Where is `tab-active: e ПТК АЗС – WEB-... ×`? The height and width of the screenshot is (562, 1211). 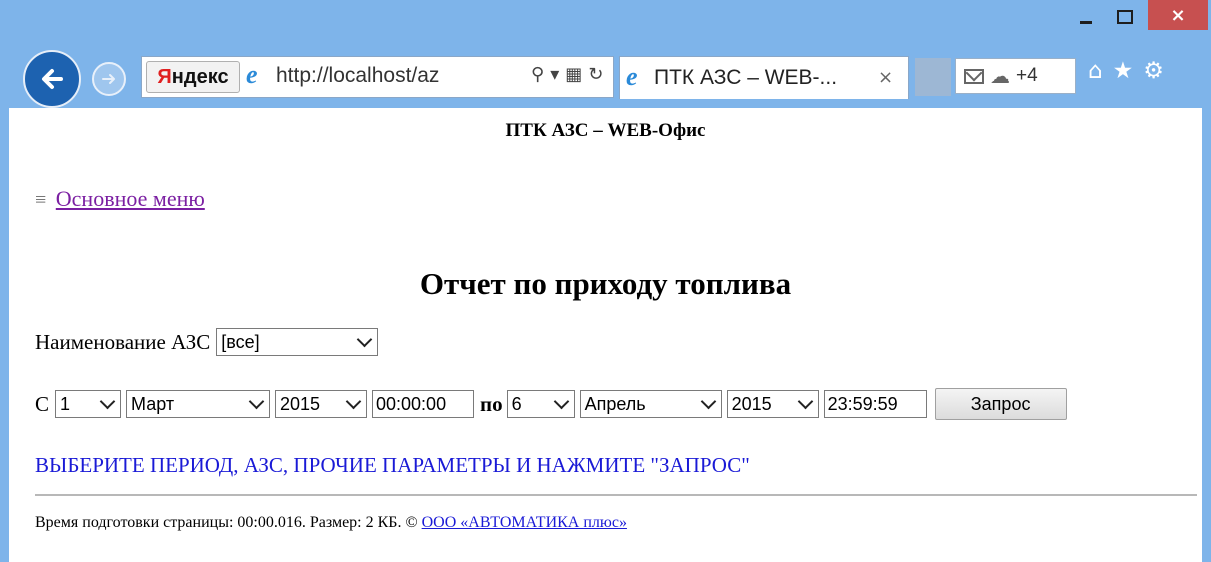
tab-active: e ПТК АЗС – WEB-... × is located at coordinates (764, 77).